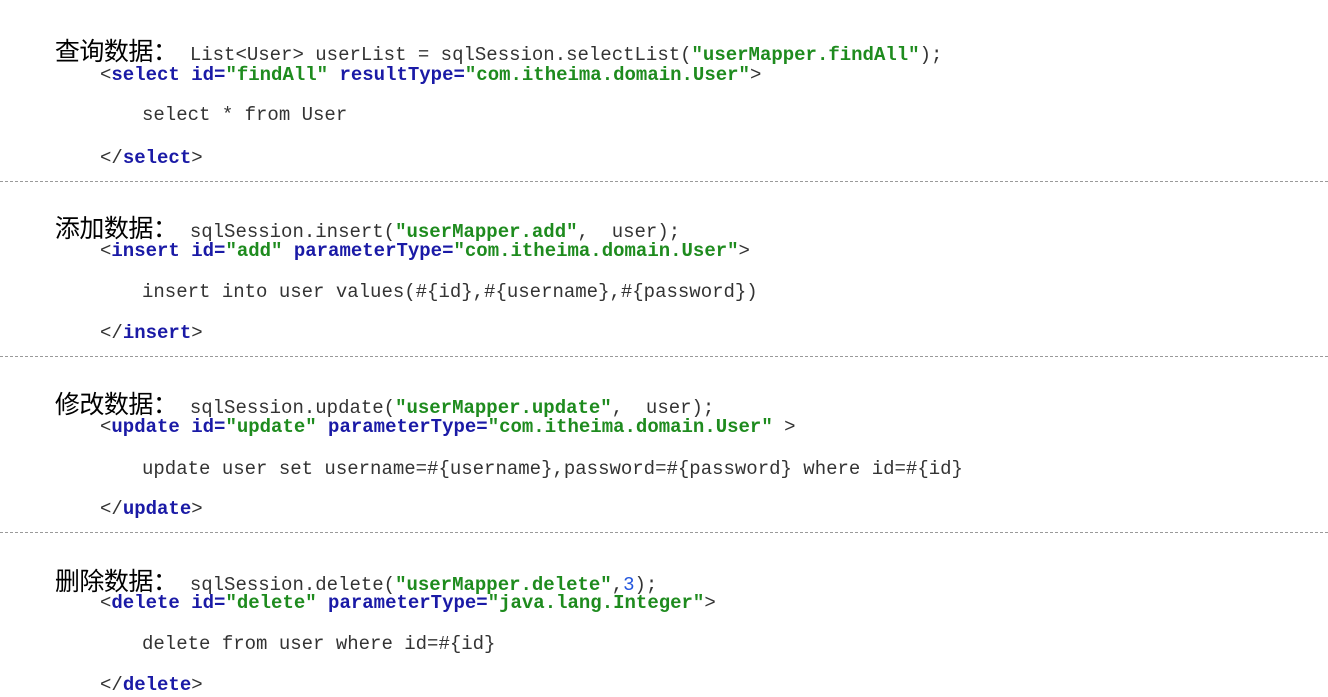 The width and height of the screenshot is (1328, 697). What do you see at coordinates (245, 115) in the screenshot?
I see `sql-body: select * from User` at bounding box center [245, 115].